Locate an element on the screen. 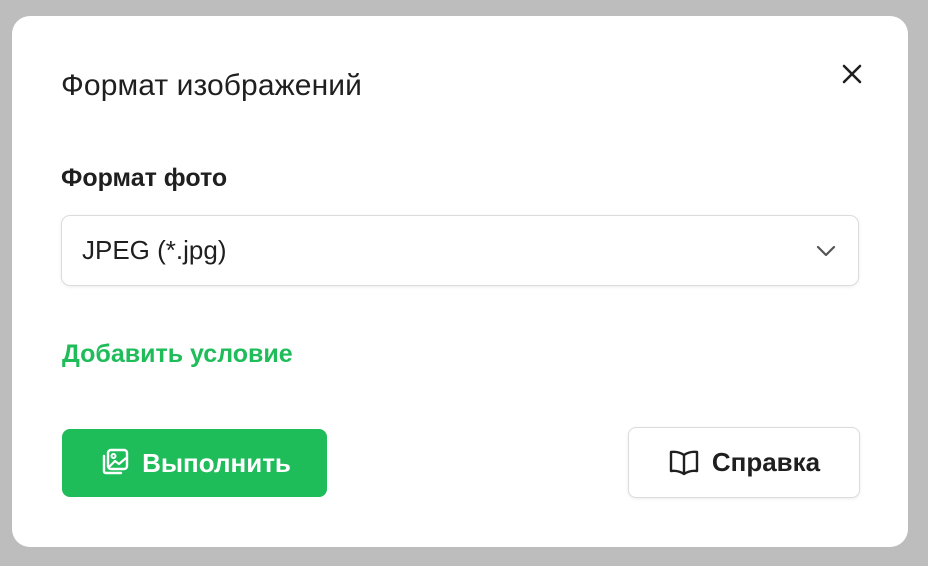 The height and width of the screenshot is (566, 928). photo-format-select: JPEG (*.jpg) is located at coordinates (460, 250).